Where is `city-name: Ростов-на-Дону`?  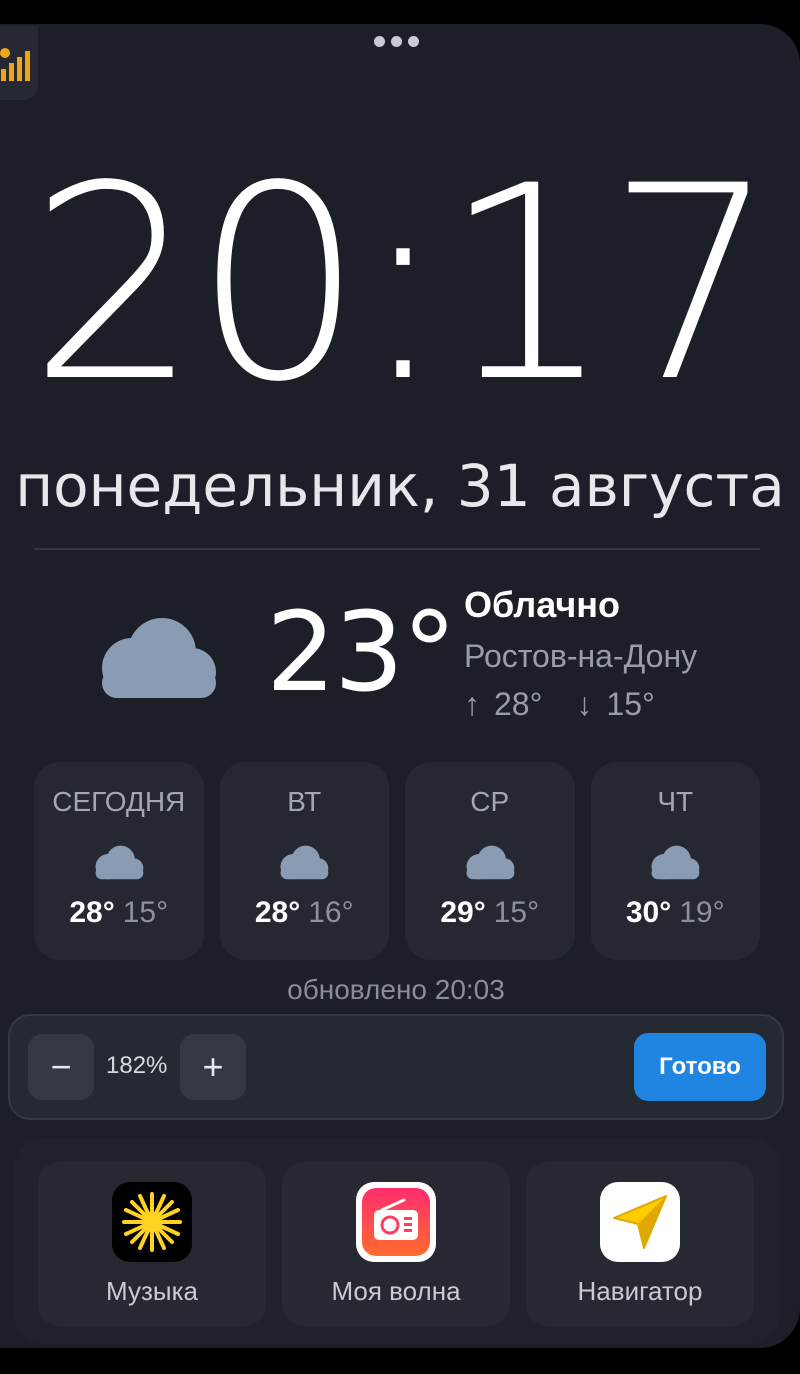
city-name: Ростов-на-Дону is located at coordinates (581, 656).